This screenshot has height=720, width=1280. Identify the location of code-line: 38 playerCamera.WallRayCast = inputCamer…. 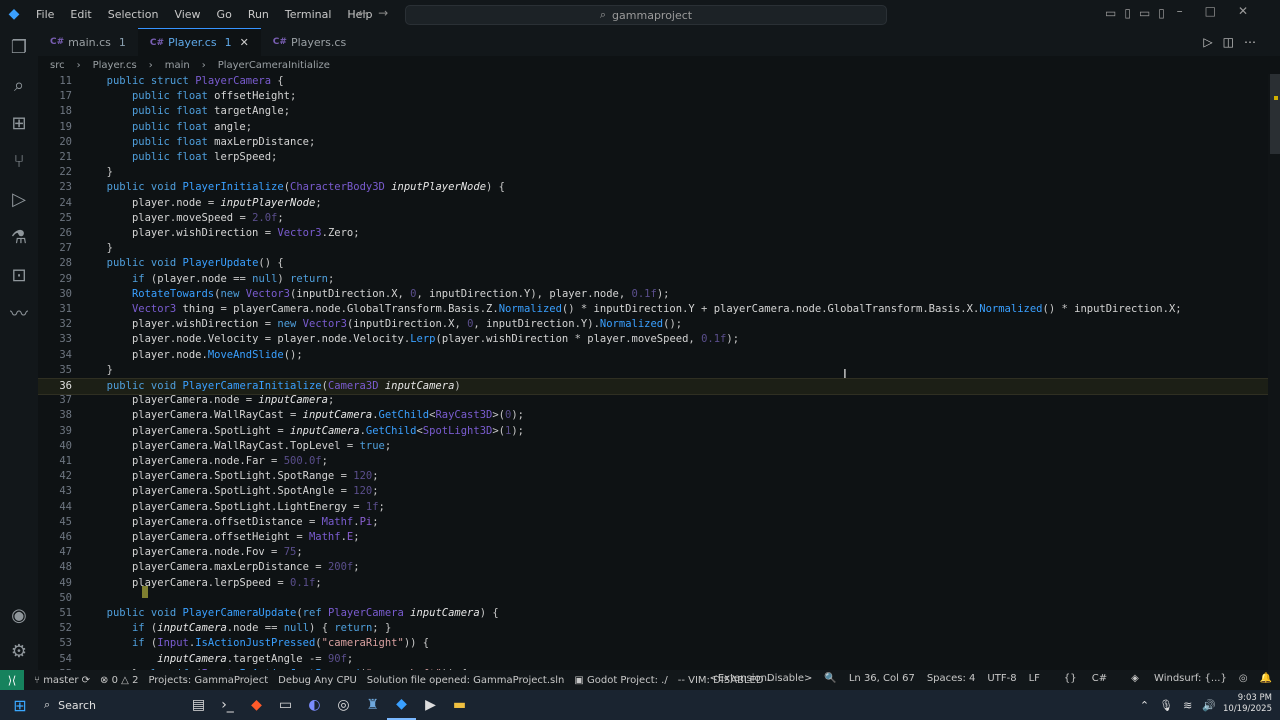
(653, 415).